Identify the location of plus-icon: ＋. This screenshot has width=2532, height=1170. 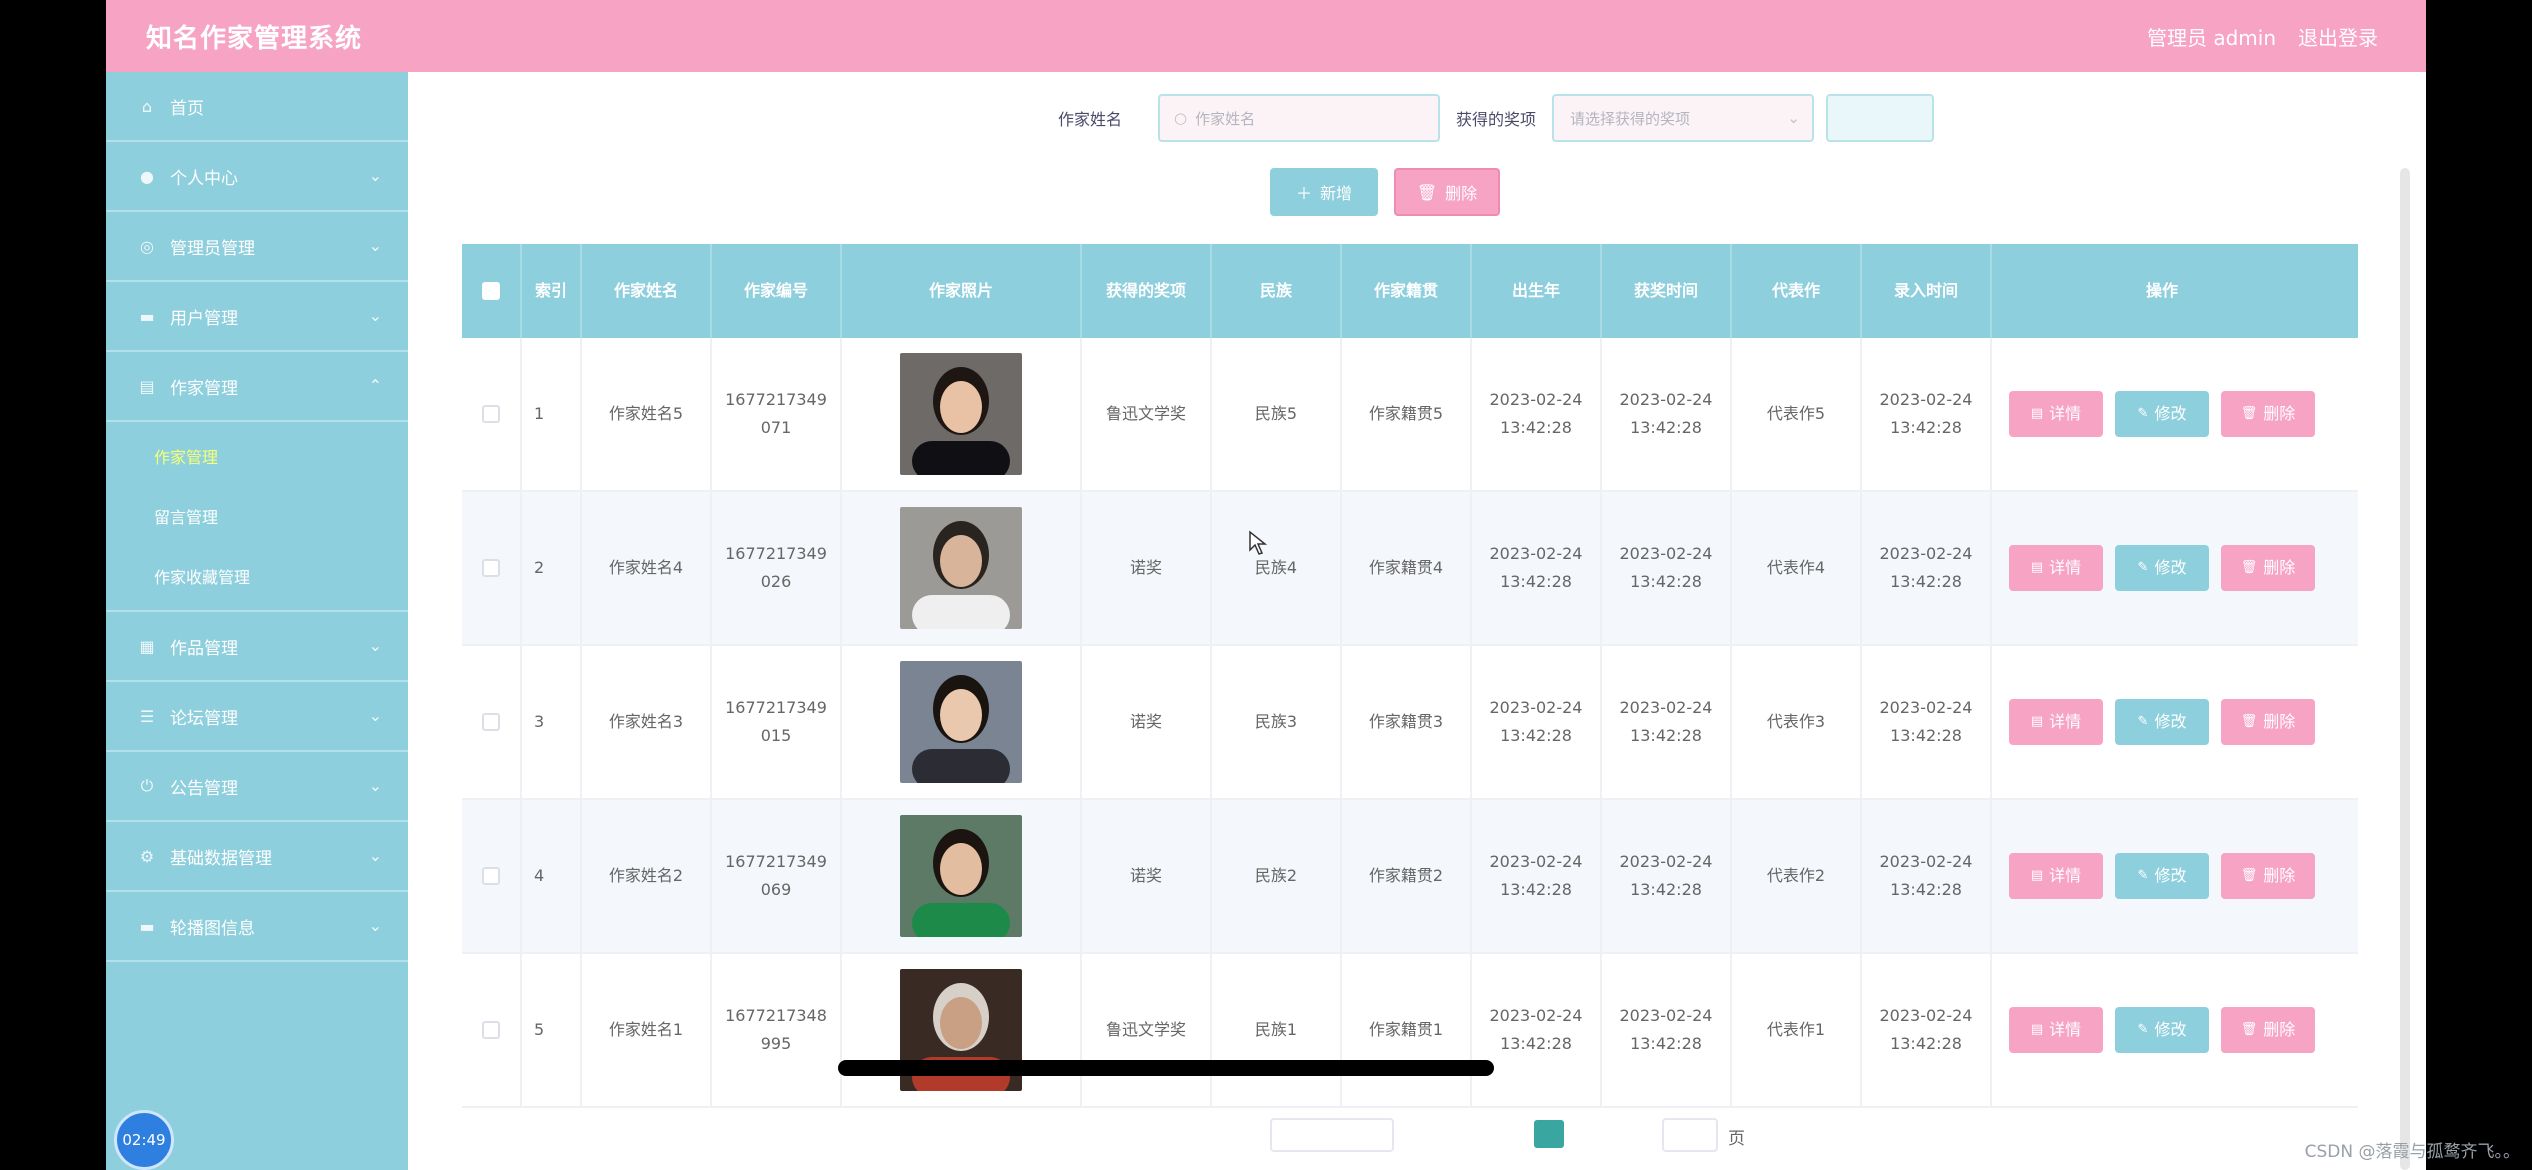
(1303, 193).